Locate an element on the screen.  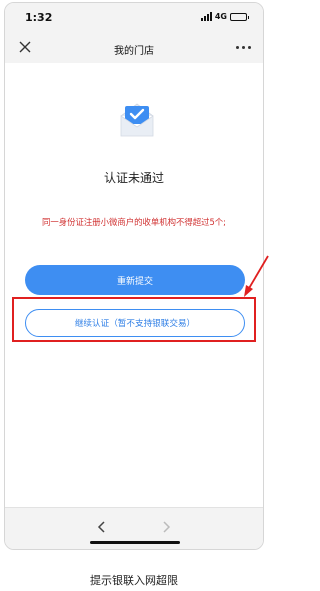
more-icon is located at coordinates (243, 47).